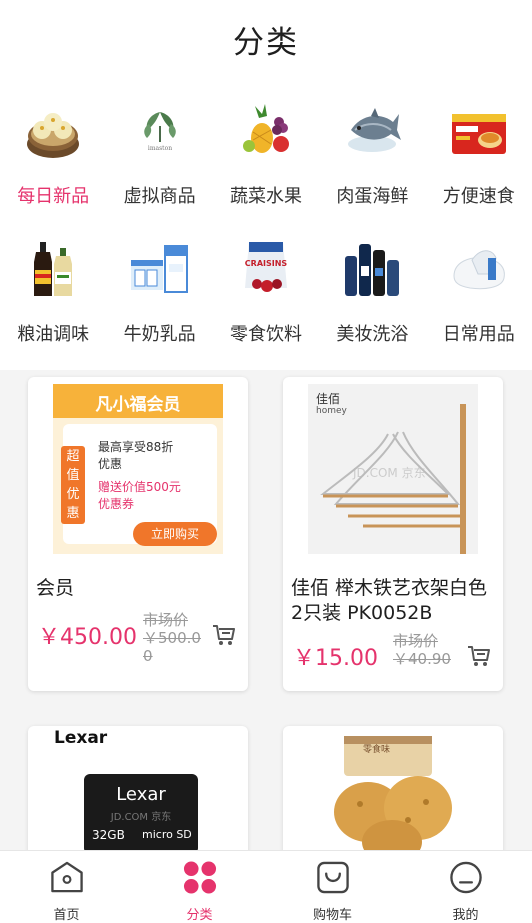  What do you see at coordinates (478, 334) in the screenshot?
I see `category-label: 日常用品` at bounding box center [478, 334].